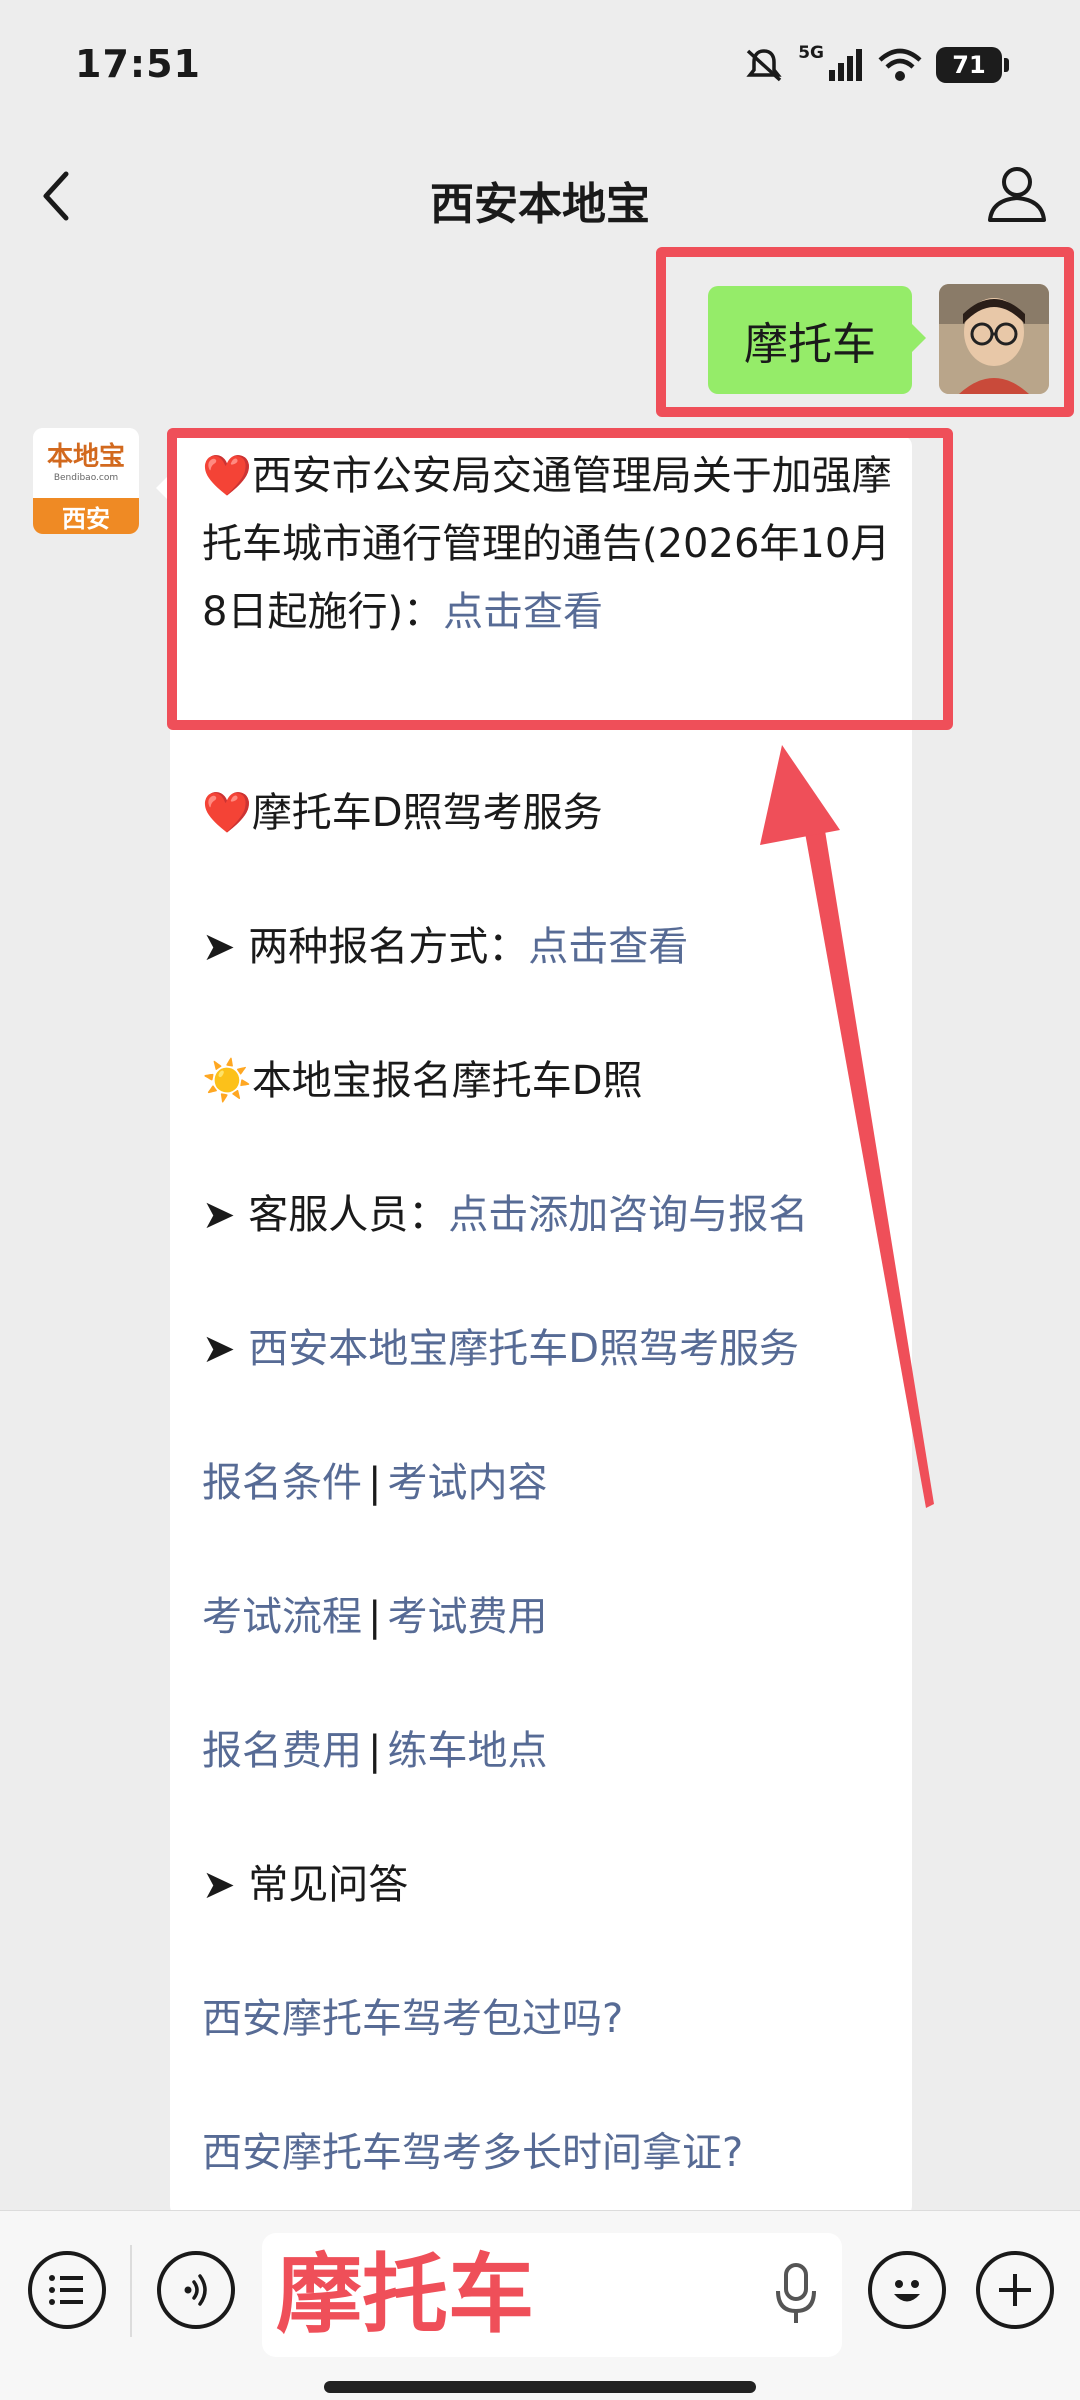  Describe the element at coordinates (972, 65) in the screenshot. I see `battery-indicator: 71` at that location.